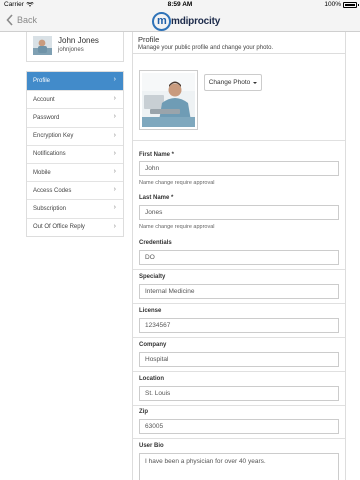  What do you see at coordinates (75, 117) in the screenshot?
I see `menu-item-password: Password ›` at bounding box center [75, 117].